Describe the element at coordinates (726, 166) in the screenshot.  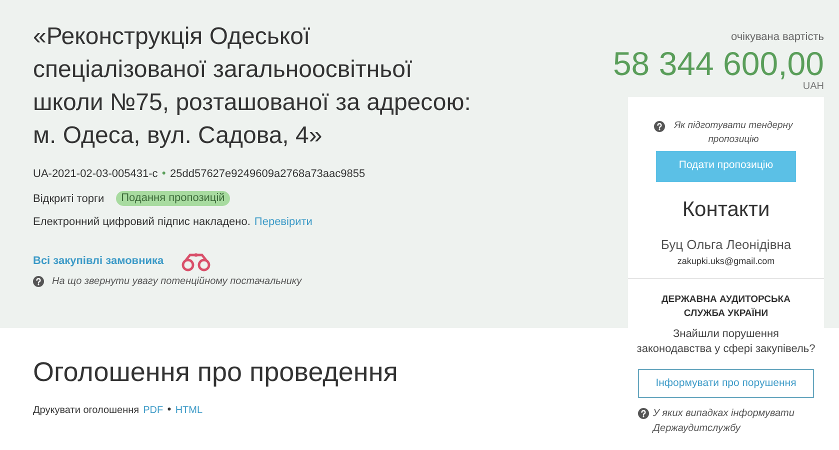
I see `submit-proposal-button: Подати пропозицію` at that location.